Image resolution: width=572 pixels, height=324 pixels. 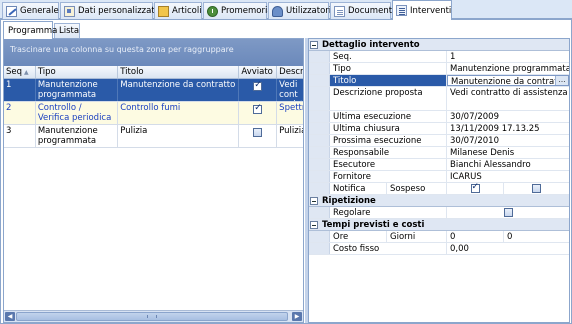 I want to click on property-label: Prossima esecuzione, so click(x=388, y=140).